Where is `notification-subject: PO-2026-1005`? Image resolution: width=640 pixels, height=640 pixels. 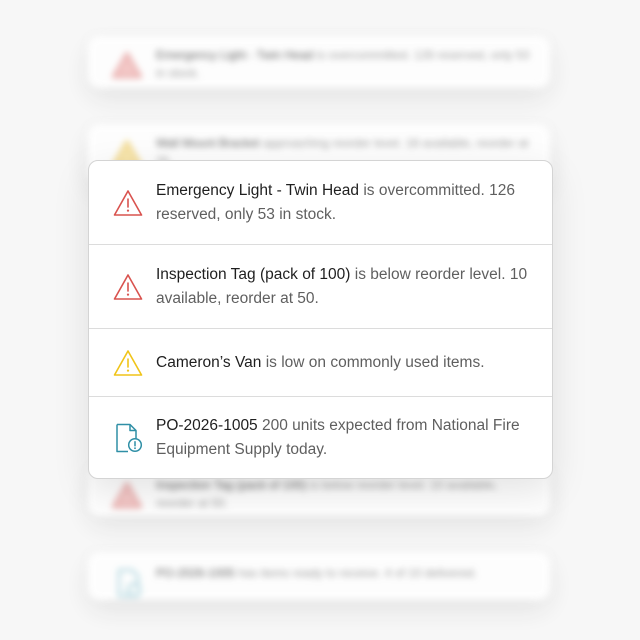
notification-subject: PO-2026-1005 is located at coordinates (207, 425).